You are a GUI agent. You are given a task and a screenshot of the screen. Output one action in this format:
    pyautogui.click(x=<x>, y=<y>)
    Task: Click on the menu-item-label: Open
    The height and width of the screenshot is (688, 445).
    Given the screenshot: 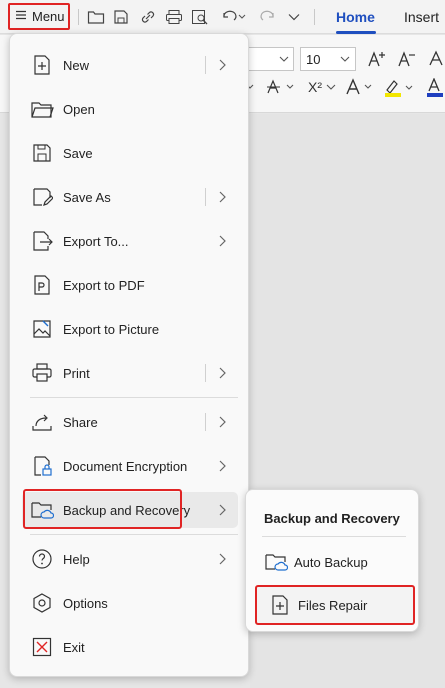 What is the action you would take?
    pyautogui.click(x=79, y=109)
    